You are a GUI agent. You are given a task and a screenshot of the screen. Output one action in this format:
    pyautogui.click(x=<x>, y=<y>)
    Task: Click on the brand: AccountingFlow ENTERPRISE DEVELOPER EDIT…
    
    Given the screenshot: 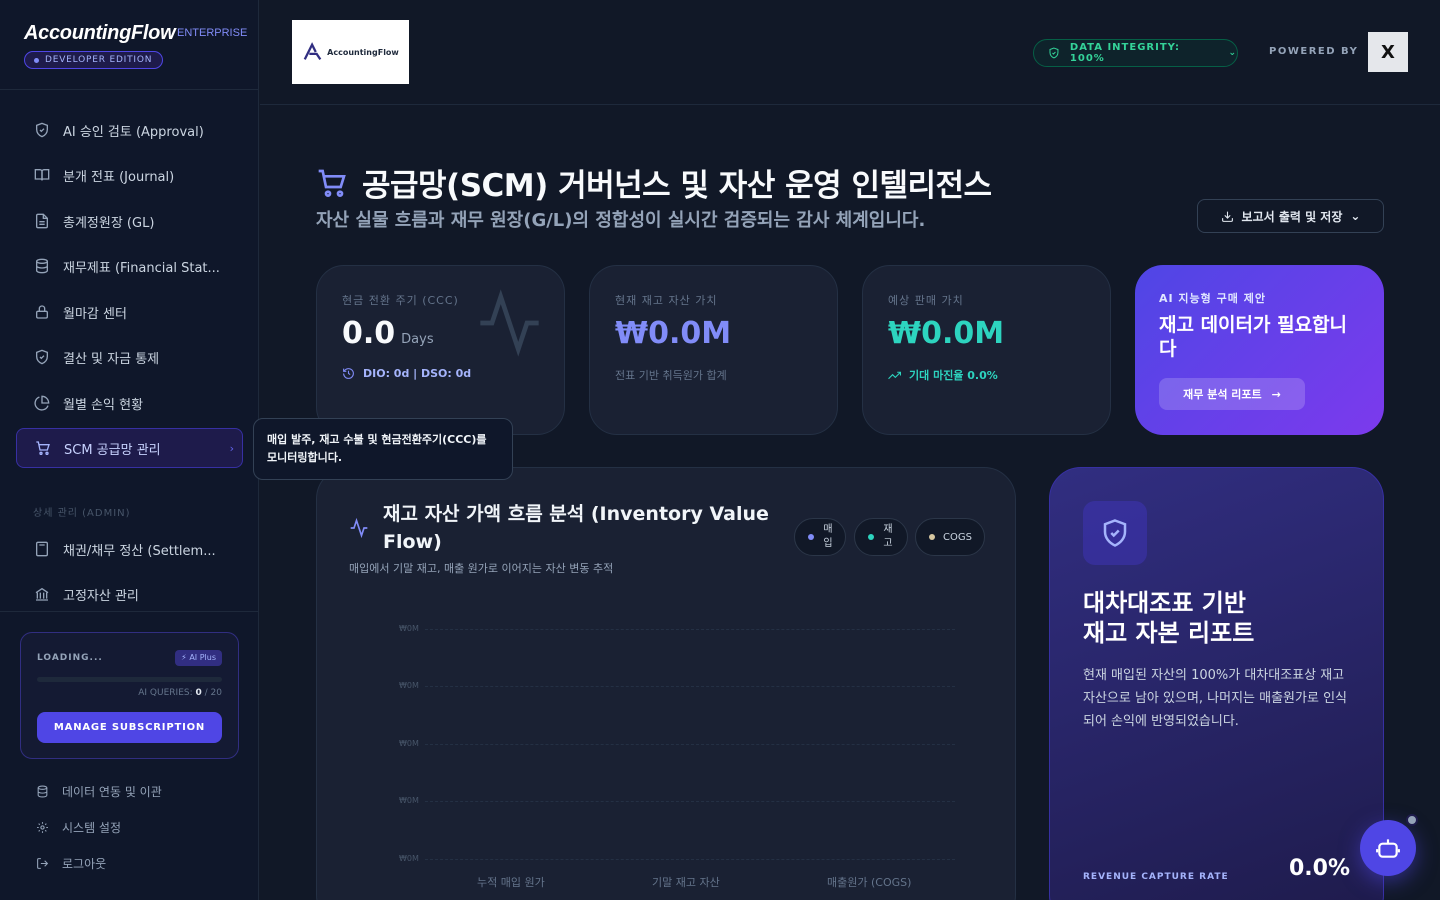 What is the action you would take?
    pyautogui.click(x=135, y=45)
    